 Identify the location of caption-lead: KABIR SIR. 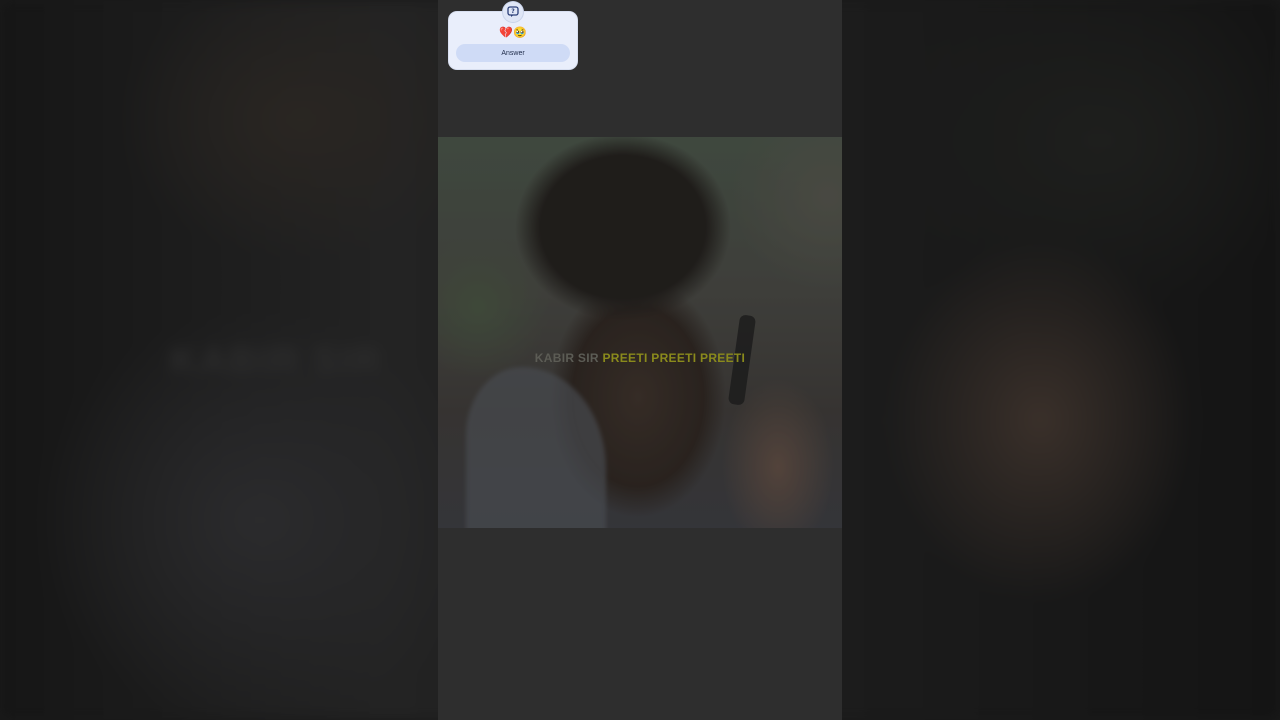
(566, 358).